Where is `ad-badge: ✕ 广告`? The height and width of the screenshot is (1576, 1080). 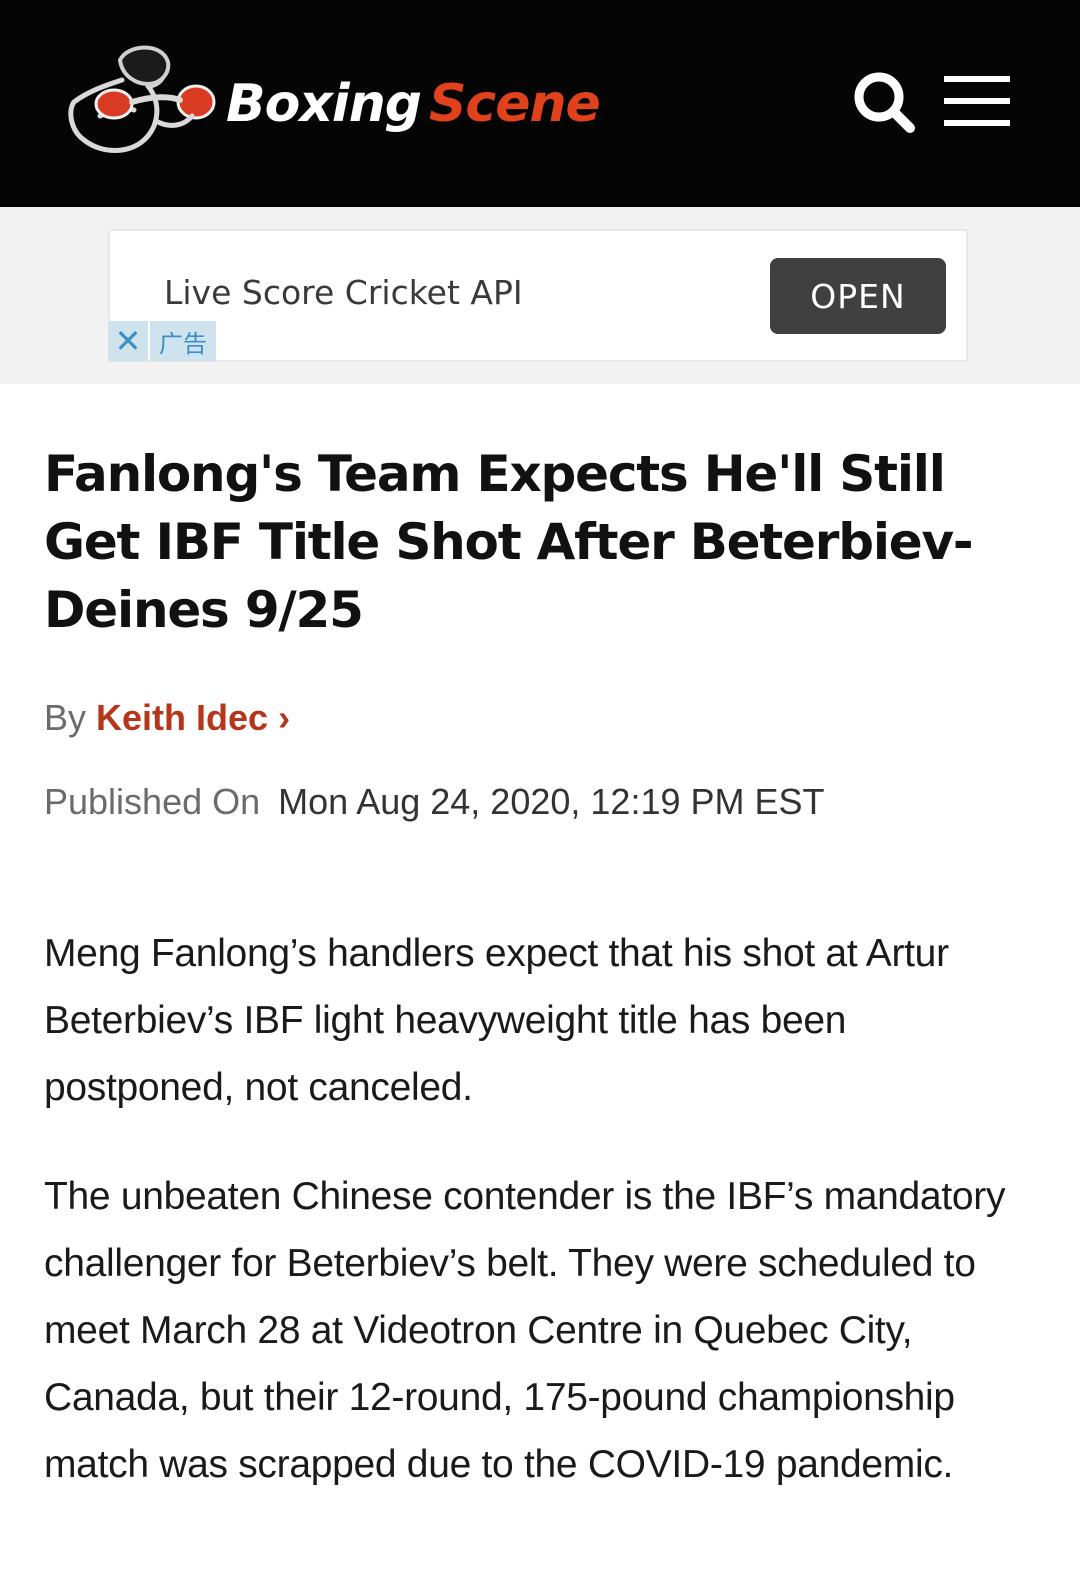
ad-badge: ✕ 广告 is located at coordinates (162, 341).